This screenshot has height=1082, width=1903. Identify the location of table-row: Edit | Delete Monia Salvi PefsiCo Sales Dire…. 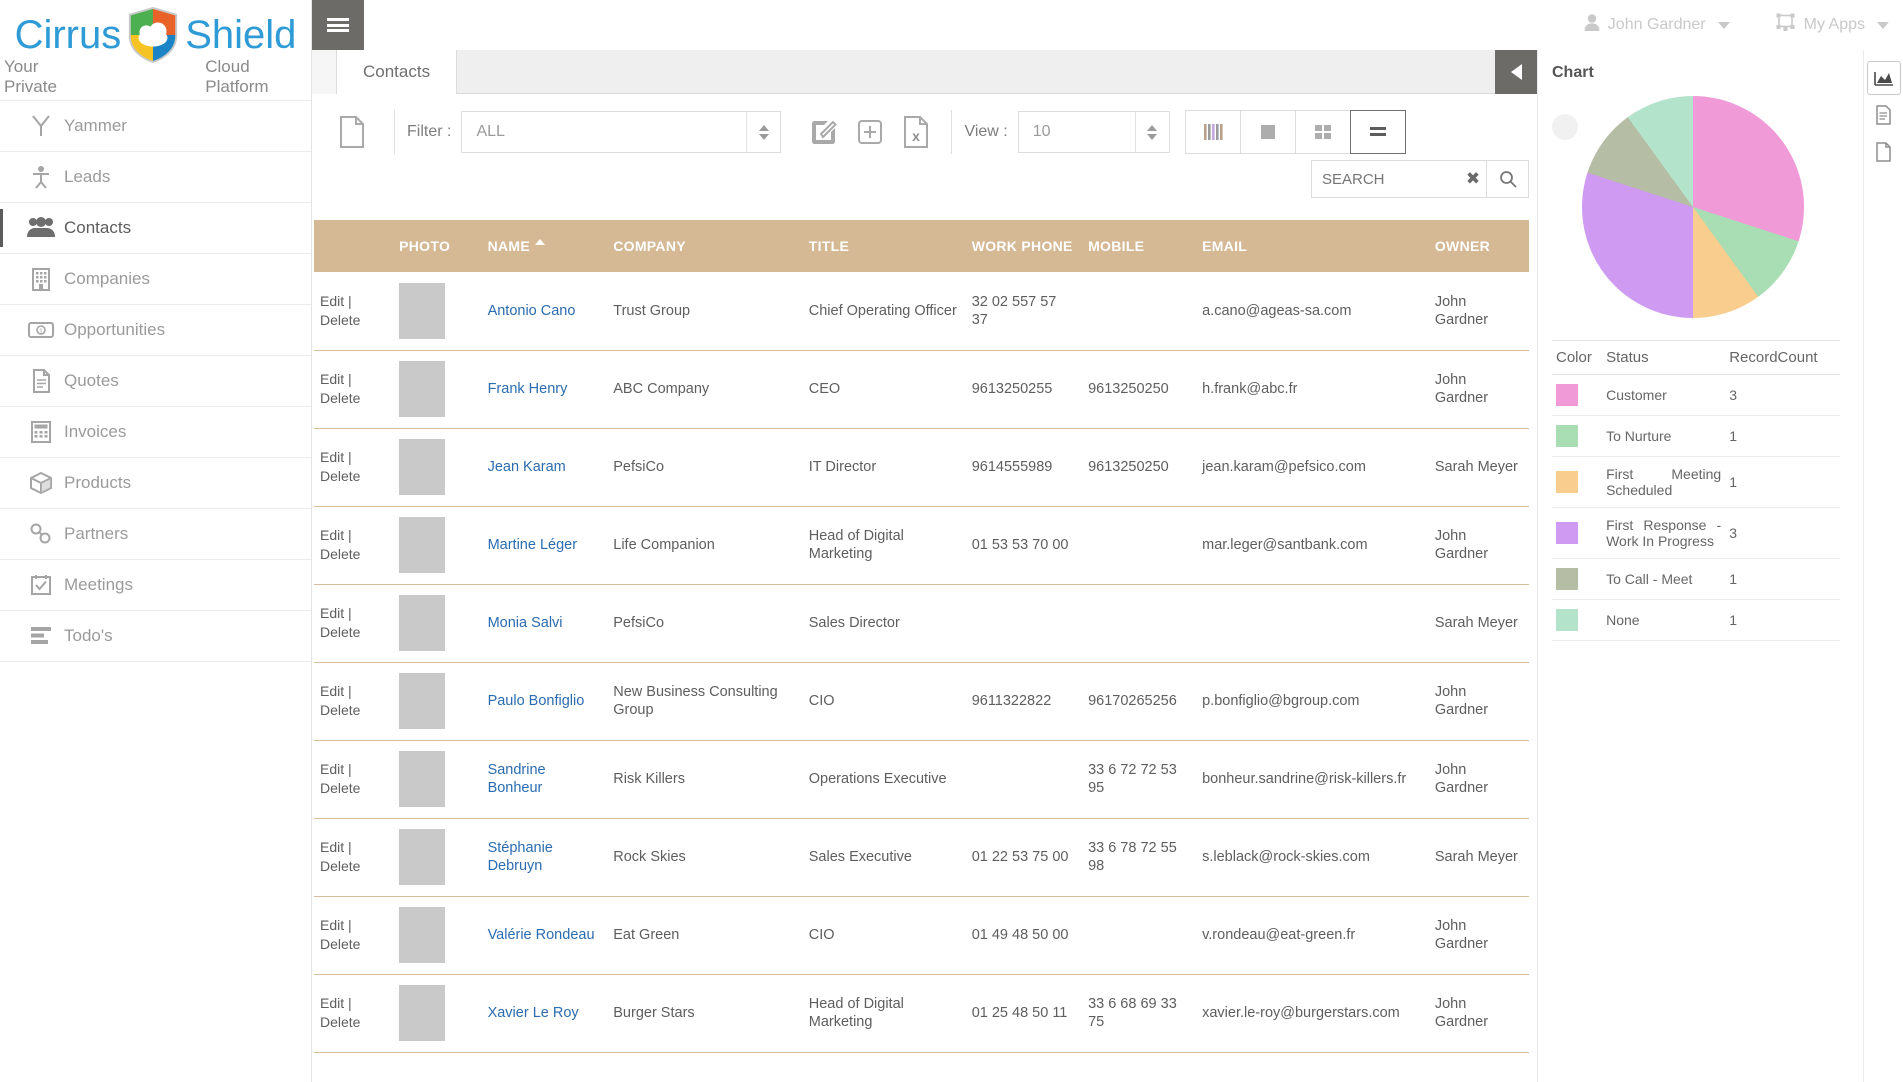
(921, 623).